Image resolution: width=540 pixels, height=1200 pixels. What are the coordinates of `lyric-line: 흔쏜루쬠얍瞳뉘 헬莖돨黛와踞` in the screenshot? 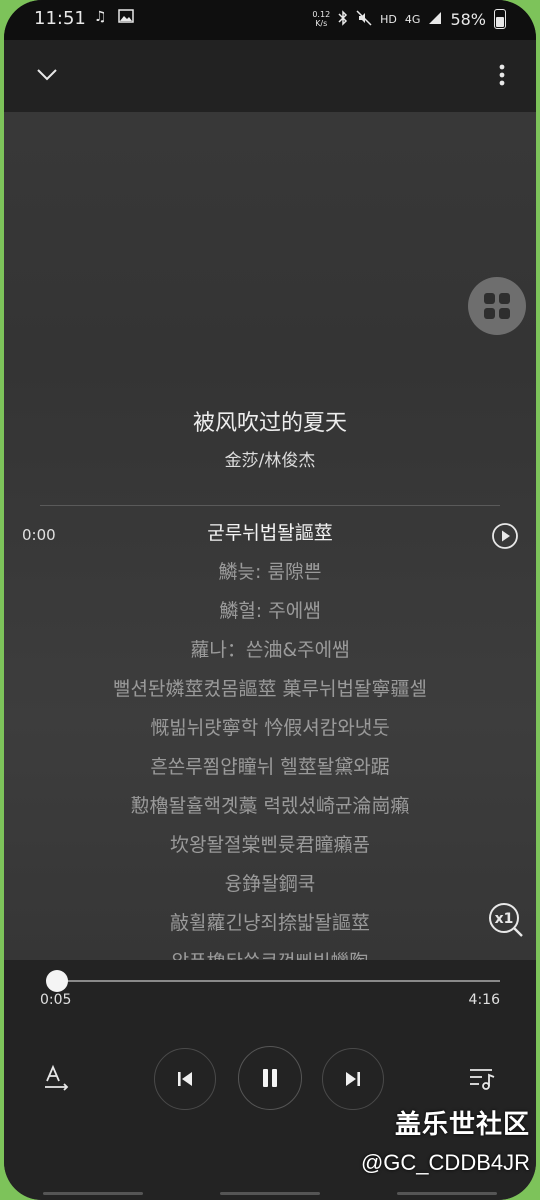 It's located at (270, 771).